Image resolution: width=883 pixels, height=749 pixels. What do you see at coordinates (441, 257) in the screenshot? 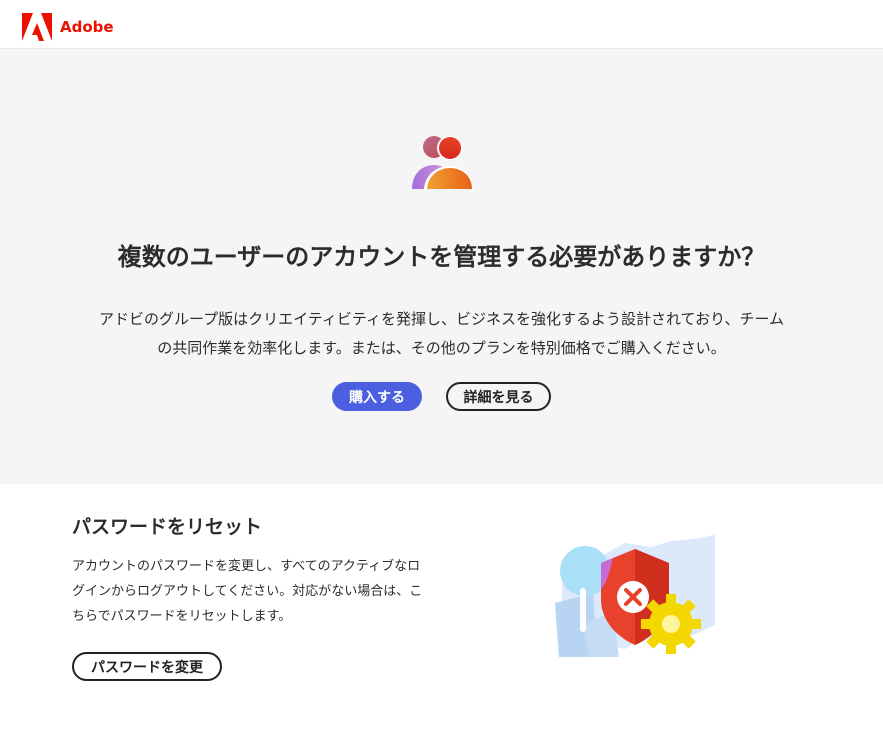
I see `hero-title: 複数のユーザーのアカウントを管理する必要がありますか？` at bounding box center [441, 257].